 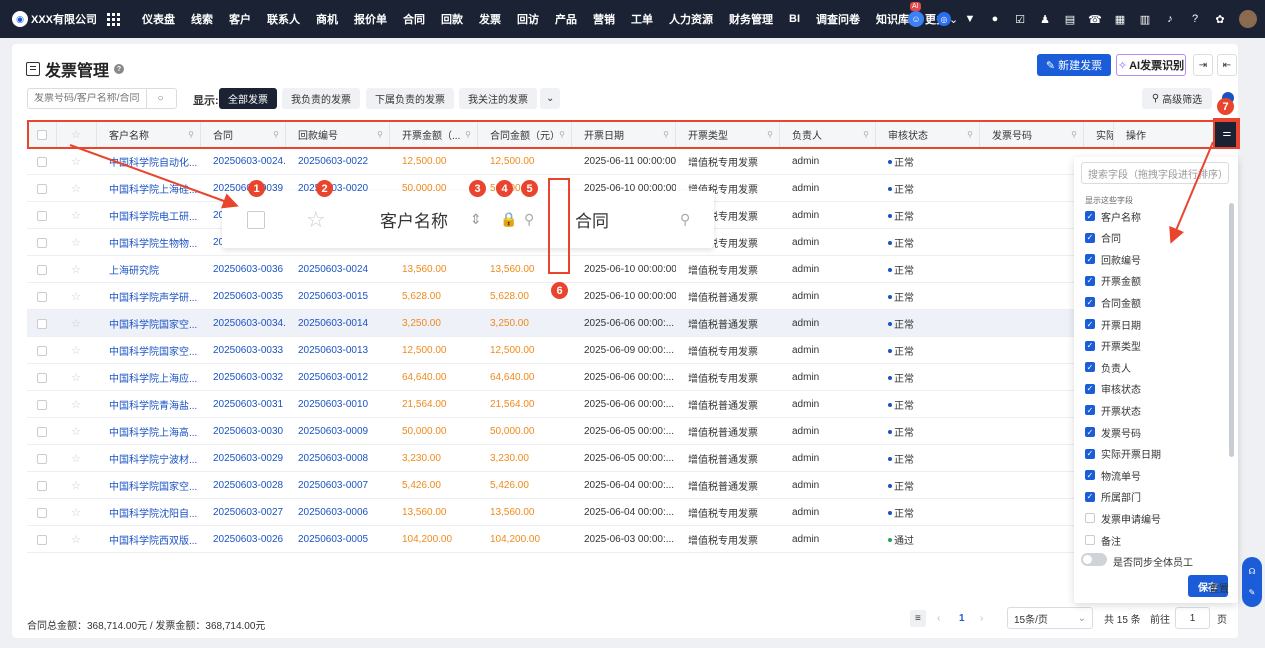 What do you see at coordinates (256, 188) in the screenshot?
I see `annotation-badge-1: 1` at bounding box center [256, 188].